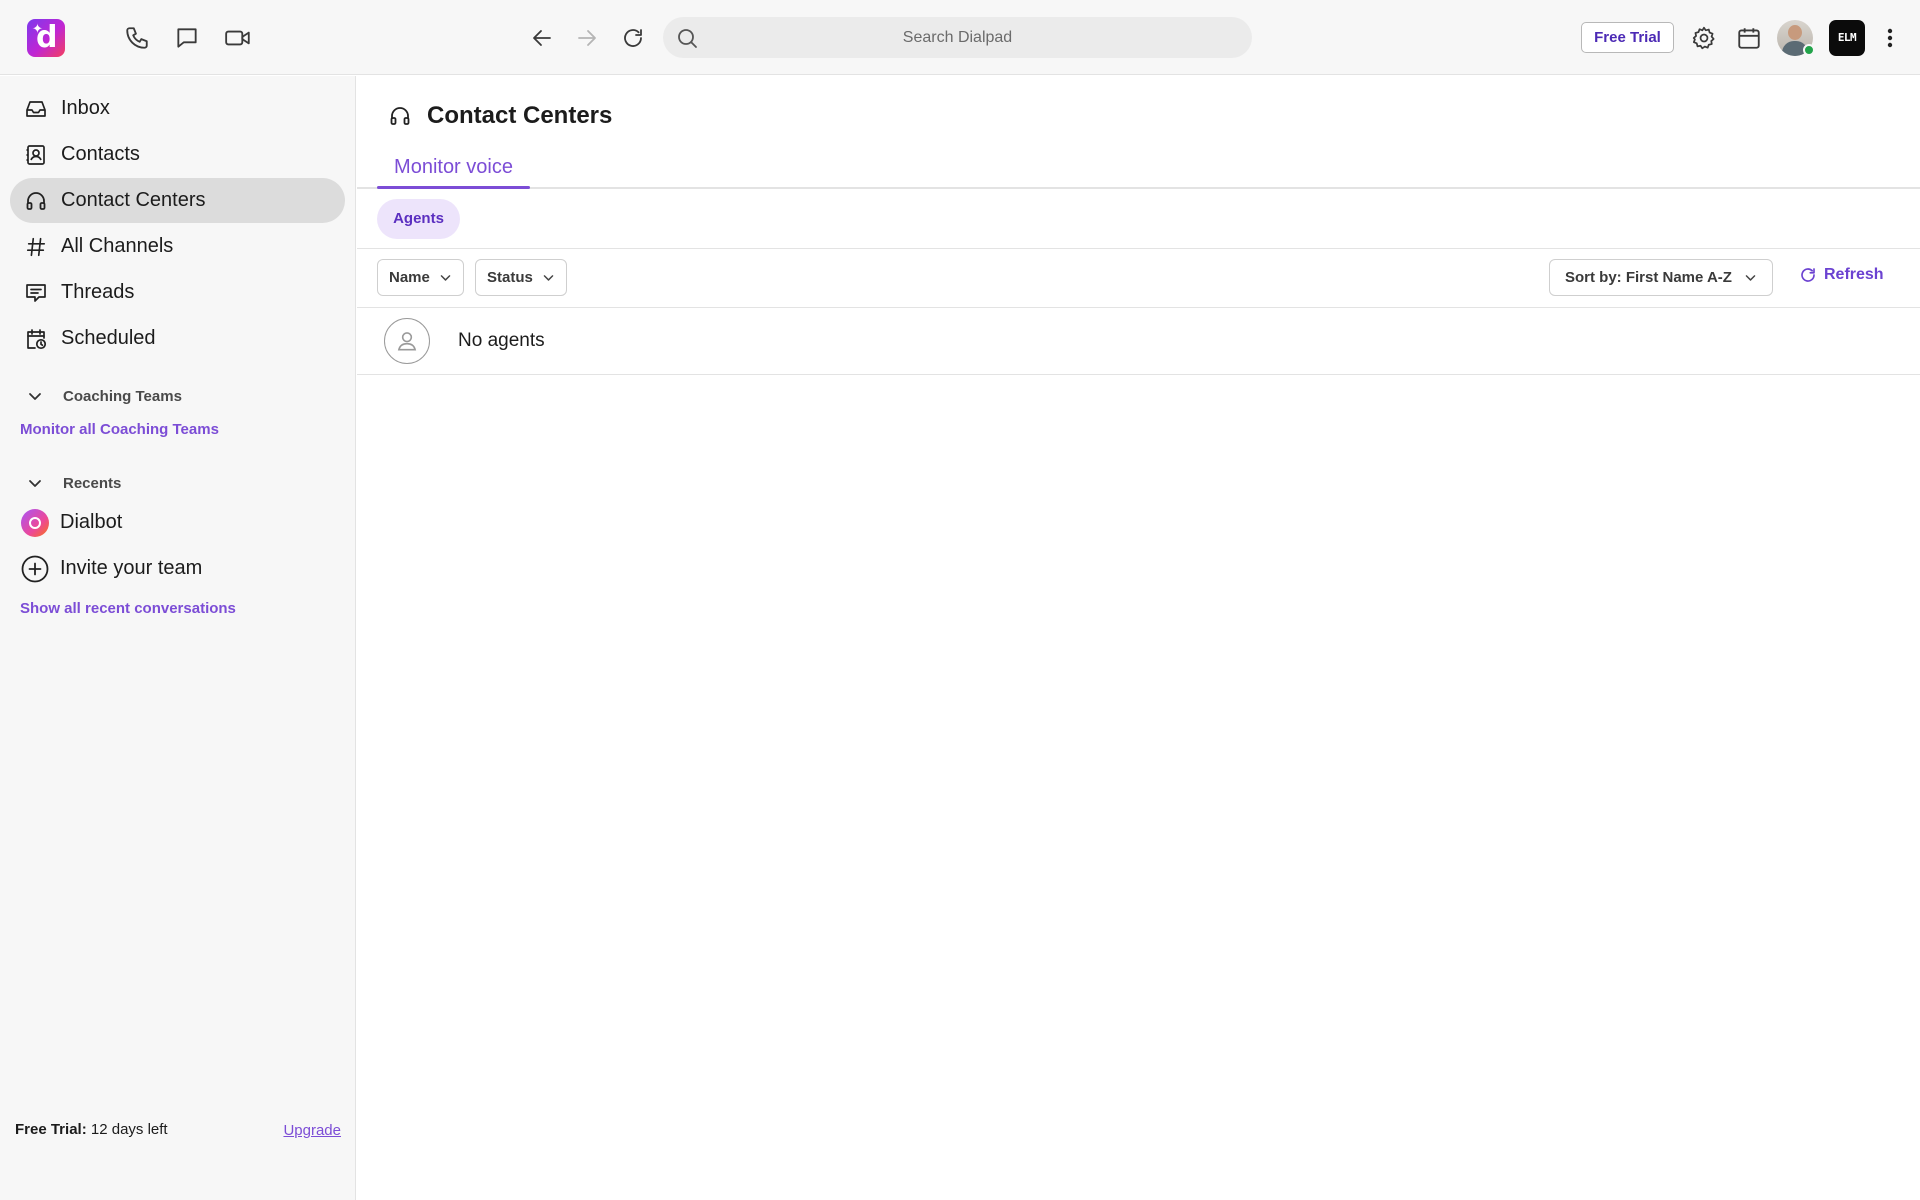 This screenshot has width=1920, height=1200. What do you see at coordinates (418, 219) in the screenshot?
I see `agents-filter-chip: Agents` at bounding box center [418, 219].